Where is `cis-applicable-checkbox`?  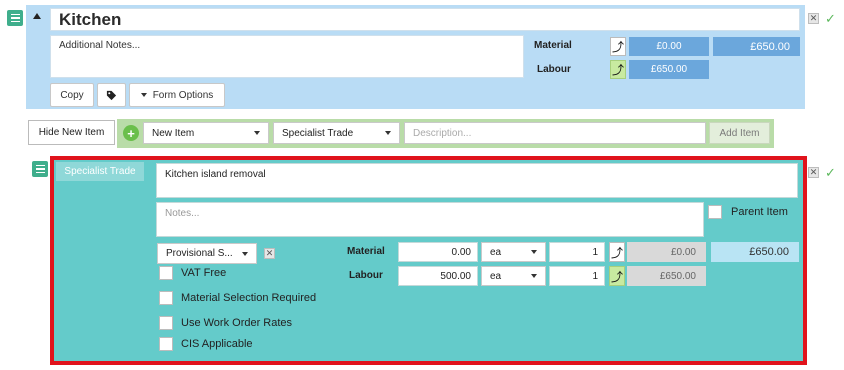 cis-applicable-checkbox is located at coordinates (166, 344).